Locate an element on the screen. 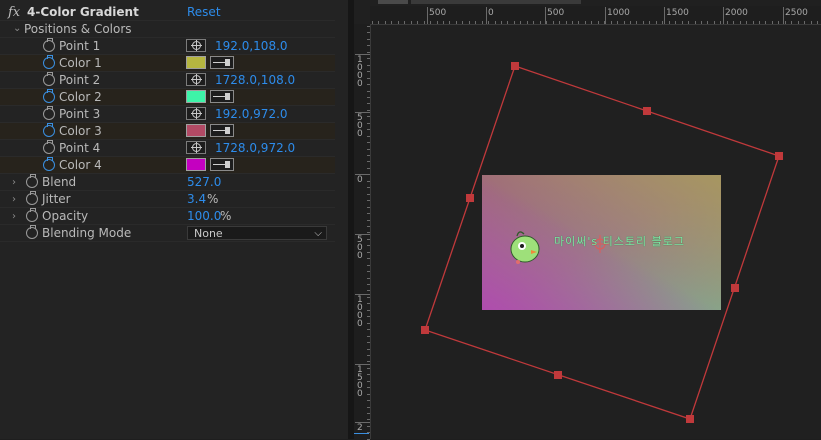 The image size is (821, 440). color-1-label: Color 1 is located at coordinates (80, 63).